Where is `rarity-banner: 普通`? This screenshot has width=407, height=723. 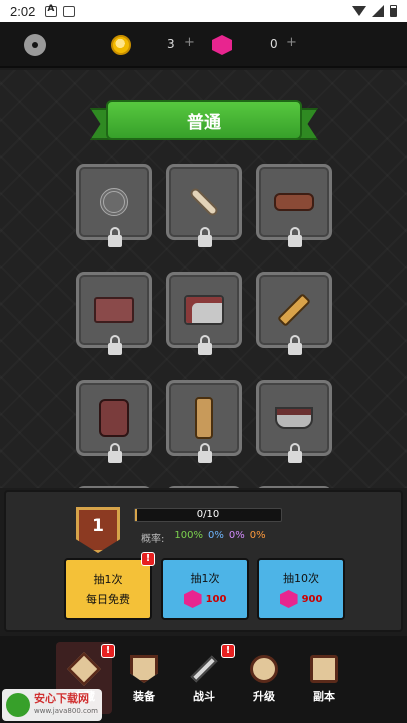
rarity-banner: 普通 is located at coordinates (204, 122).